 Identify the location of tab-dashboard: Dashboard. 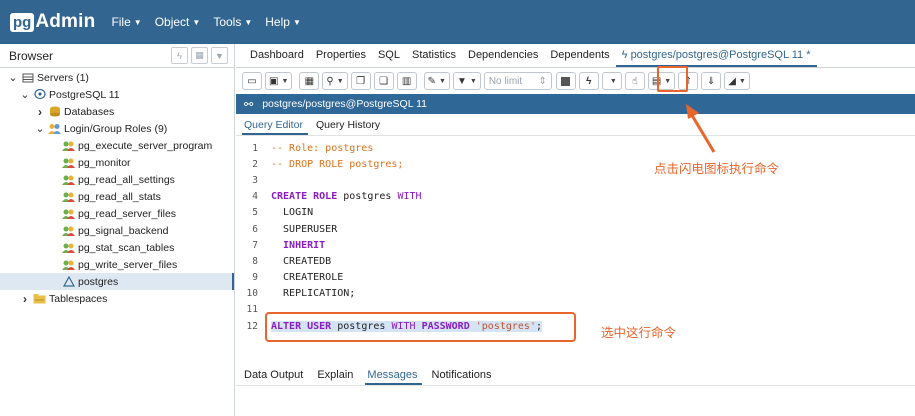
(277, 58).